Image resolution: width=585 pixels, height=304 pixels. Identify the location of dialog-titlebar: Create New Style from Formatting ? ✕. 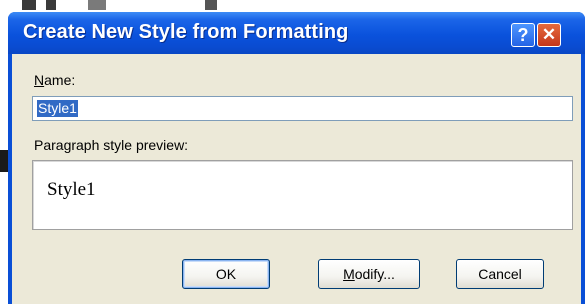
(296, 33).